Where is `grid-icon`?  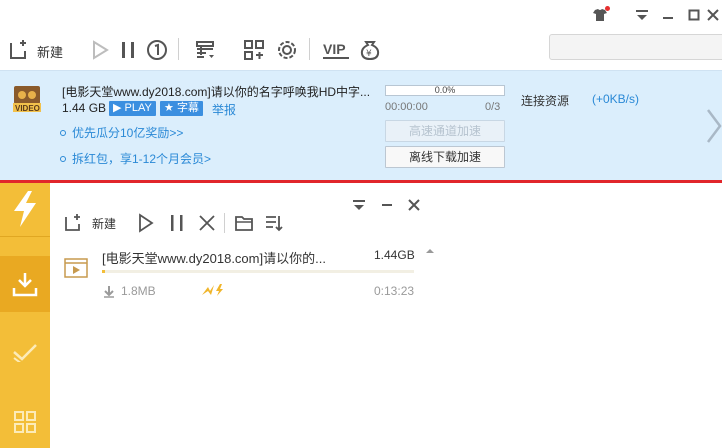 grid-icon is located at coordinates (25, 422).